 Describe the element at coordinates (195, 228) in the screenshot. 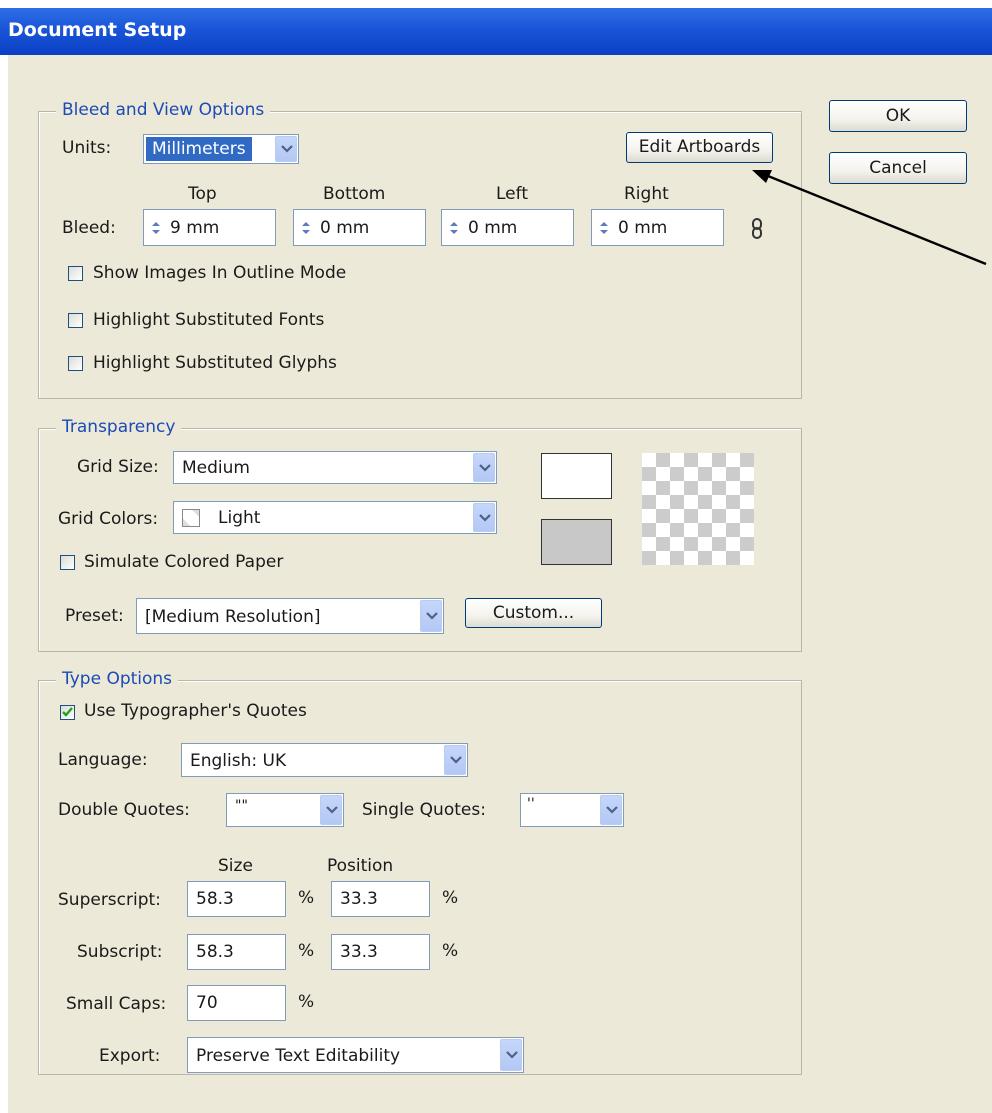

I see `bleed-top-value: 9 mm` at that location.